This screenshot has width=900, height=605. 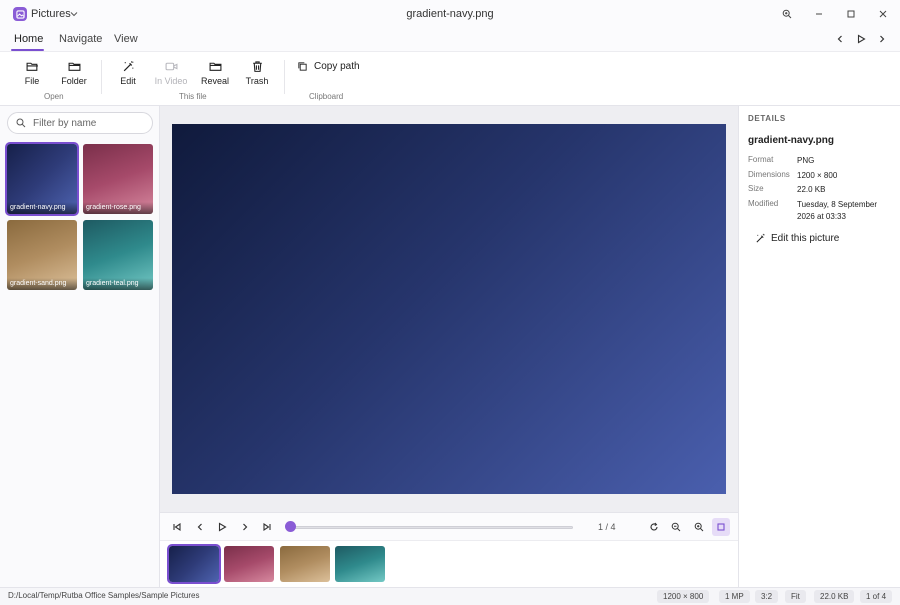 I want to click on close-icon, so click(x=883, y=14).